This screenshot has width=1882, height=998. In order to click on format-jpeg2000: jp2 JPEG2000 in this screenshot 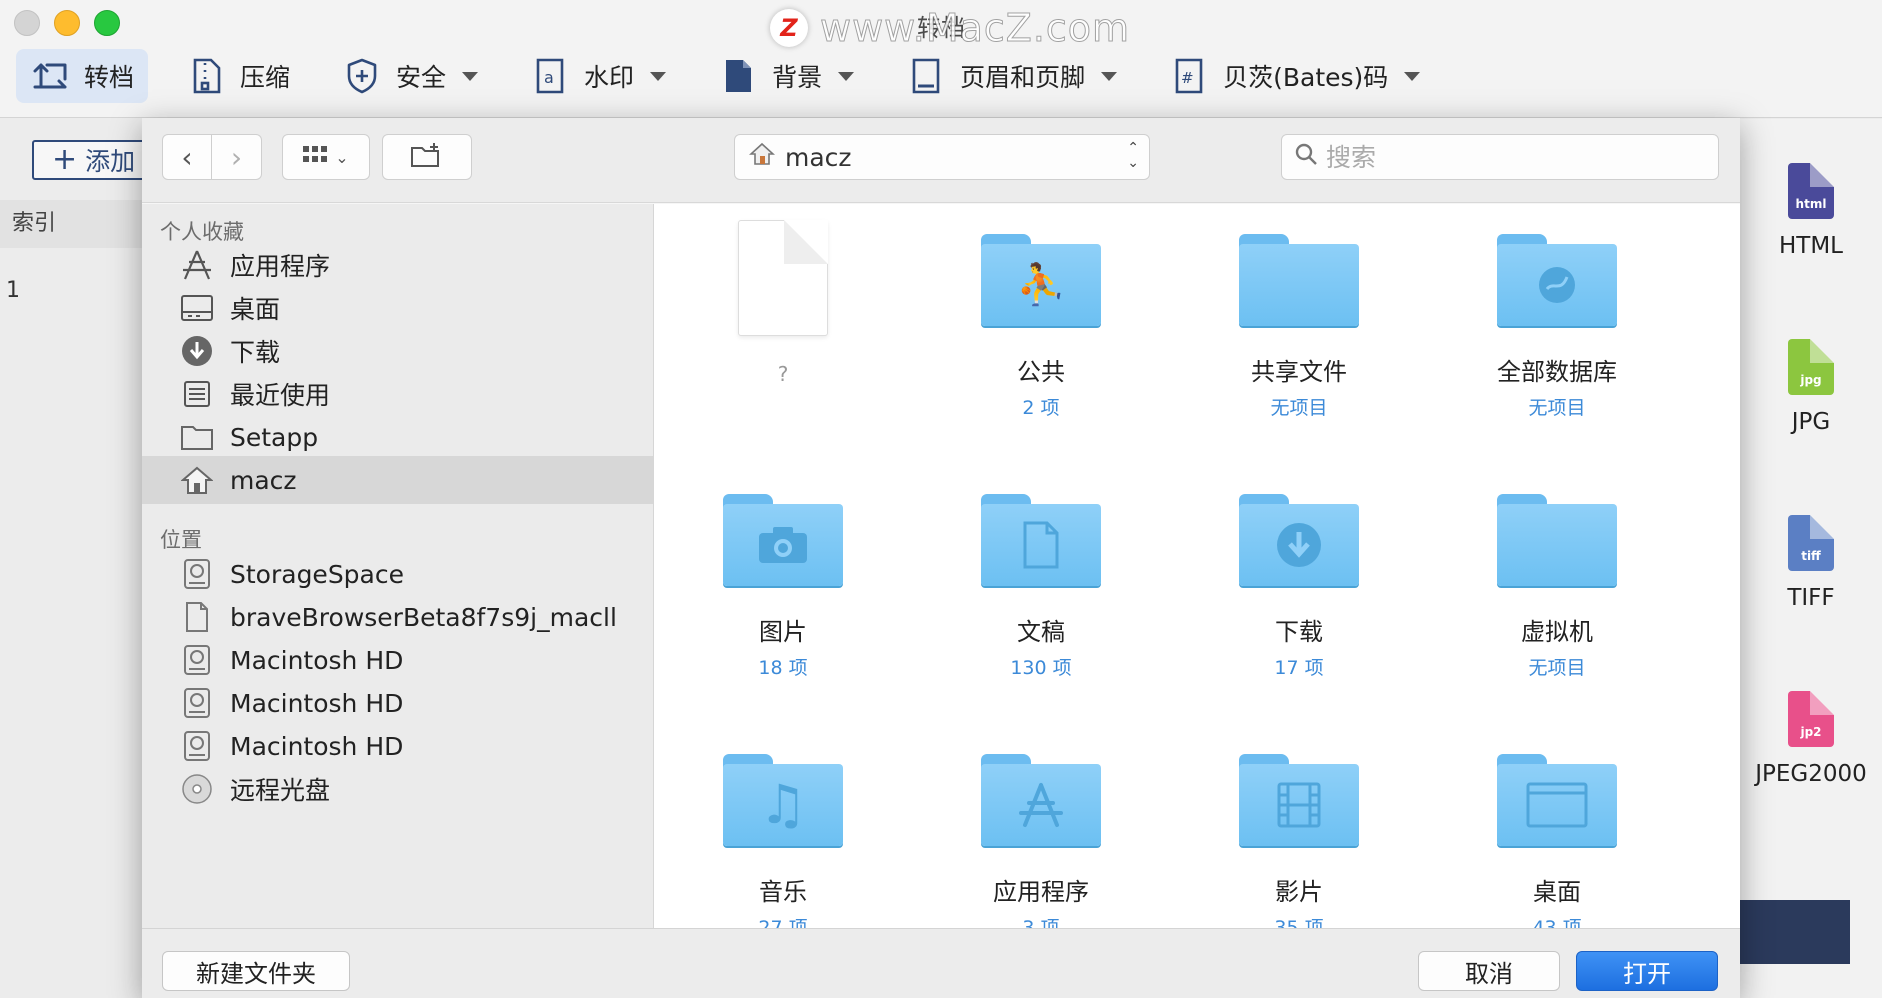, I will do `click(1811, 739)`.